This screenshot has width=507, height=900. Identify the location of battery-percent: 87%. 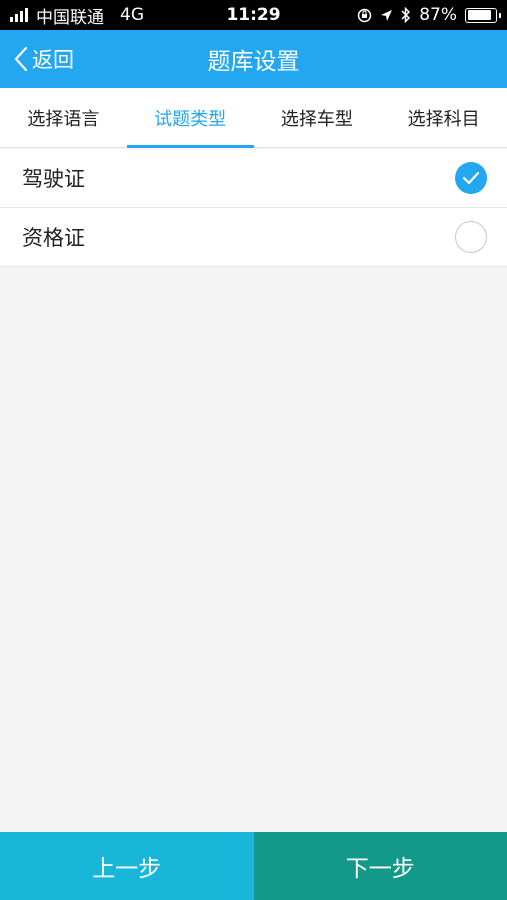
(438, 15).